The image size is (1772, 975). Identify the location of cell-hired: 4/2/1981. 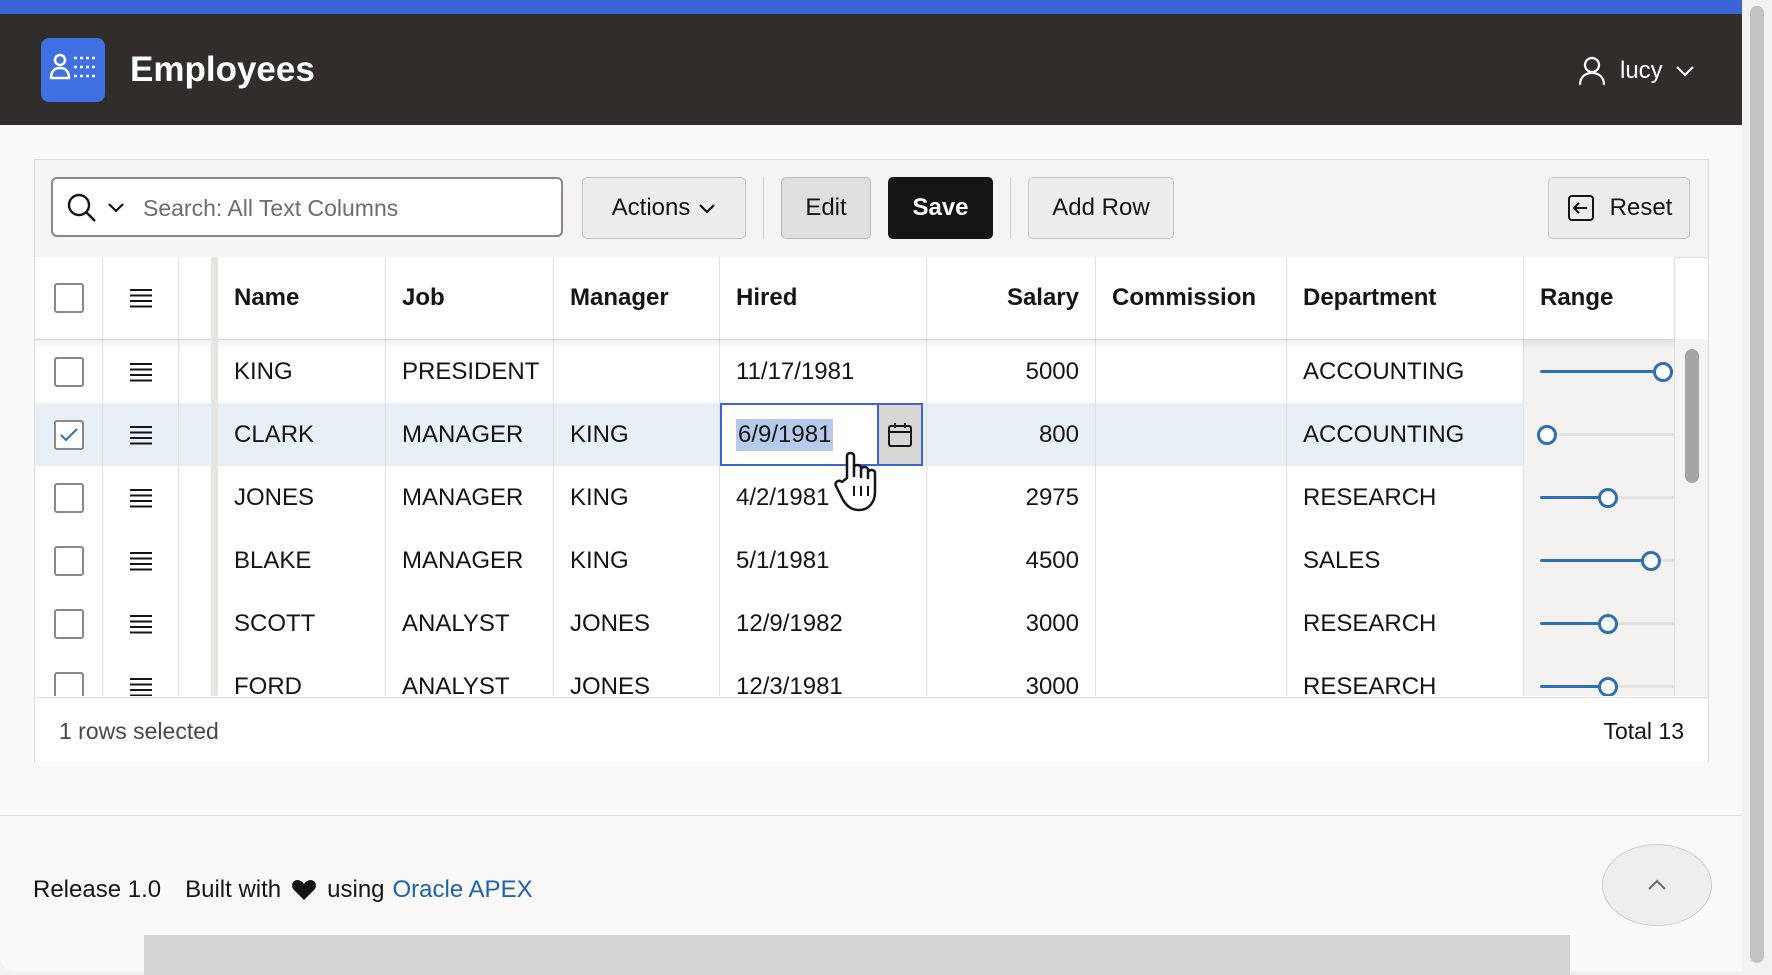
(823, 497).